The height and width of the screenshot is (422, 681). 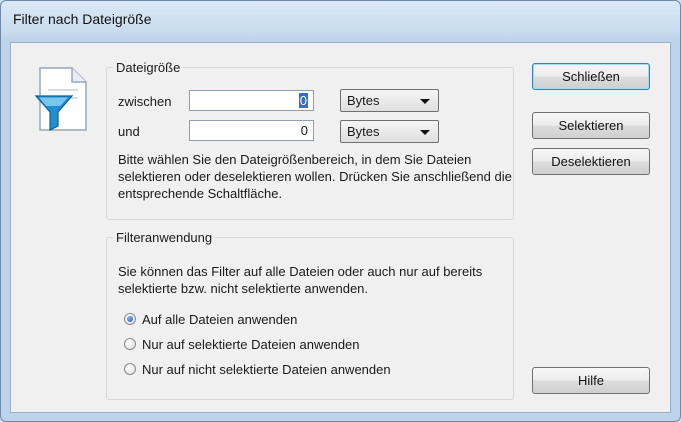 I want to click on close-button: Schließen, so click(x=591, y=76).